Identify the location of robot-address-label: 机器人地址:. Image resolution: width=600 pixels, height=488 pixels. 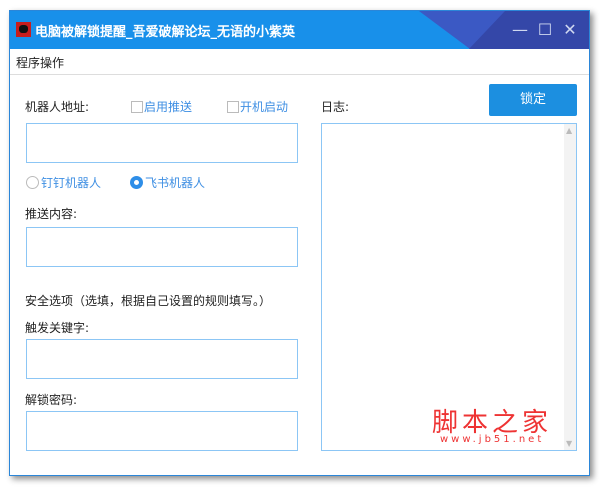
(57, 107).